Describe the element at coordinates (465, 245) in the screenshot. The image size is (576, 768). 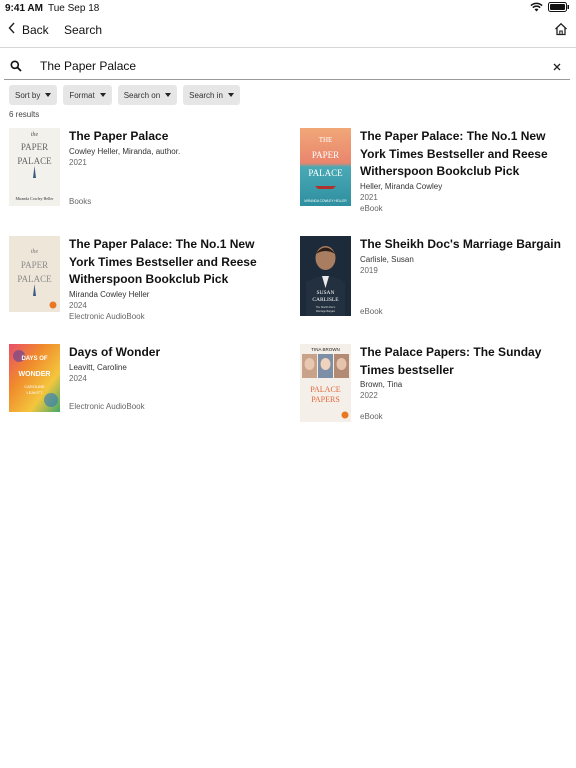
I see `result-title: The Sheikh Doc's Marriage Bargain` at that location.